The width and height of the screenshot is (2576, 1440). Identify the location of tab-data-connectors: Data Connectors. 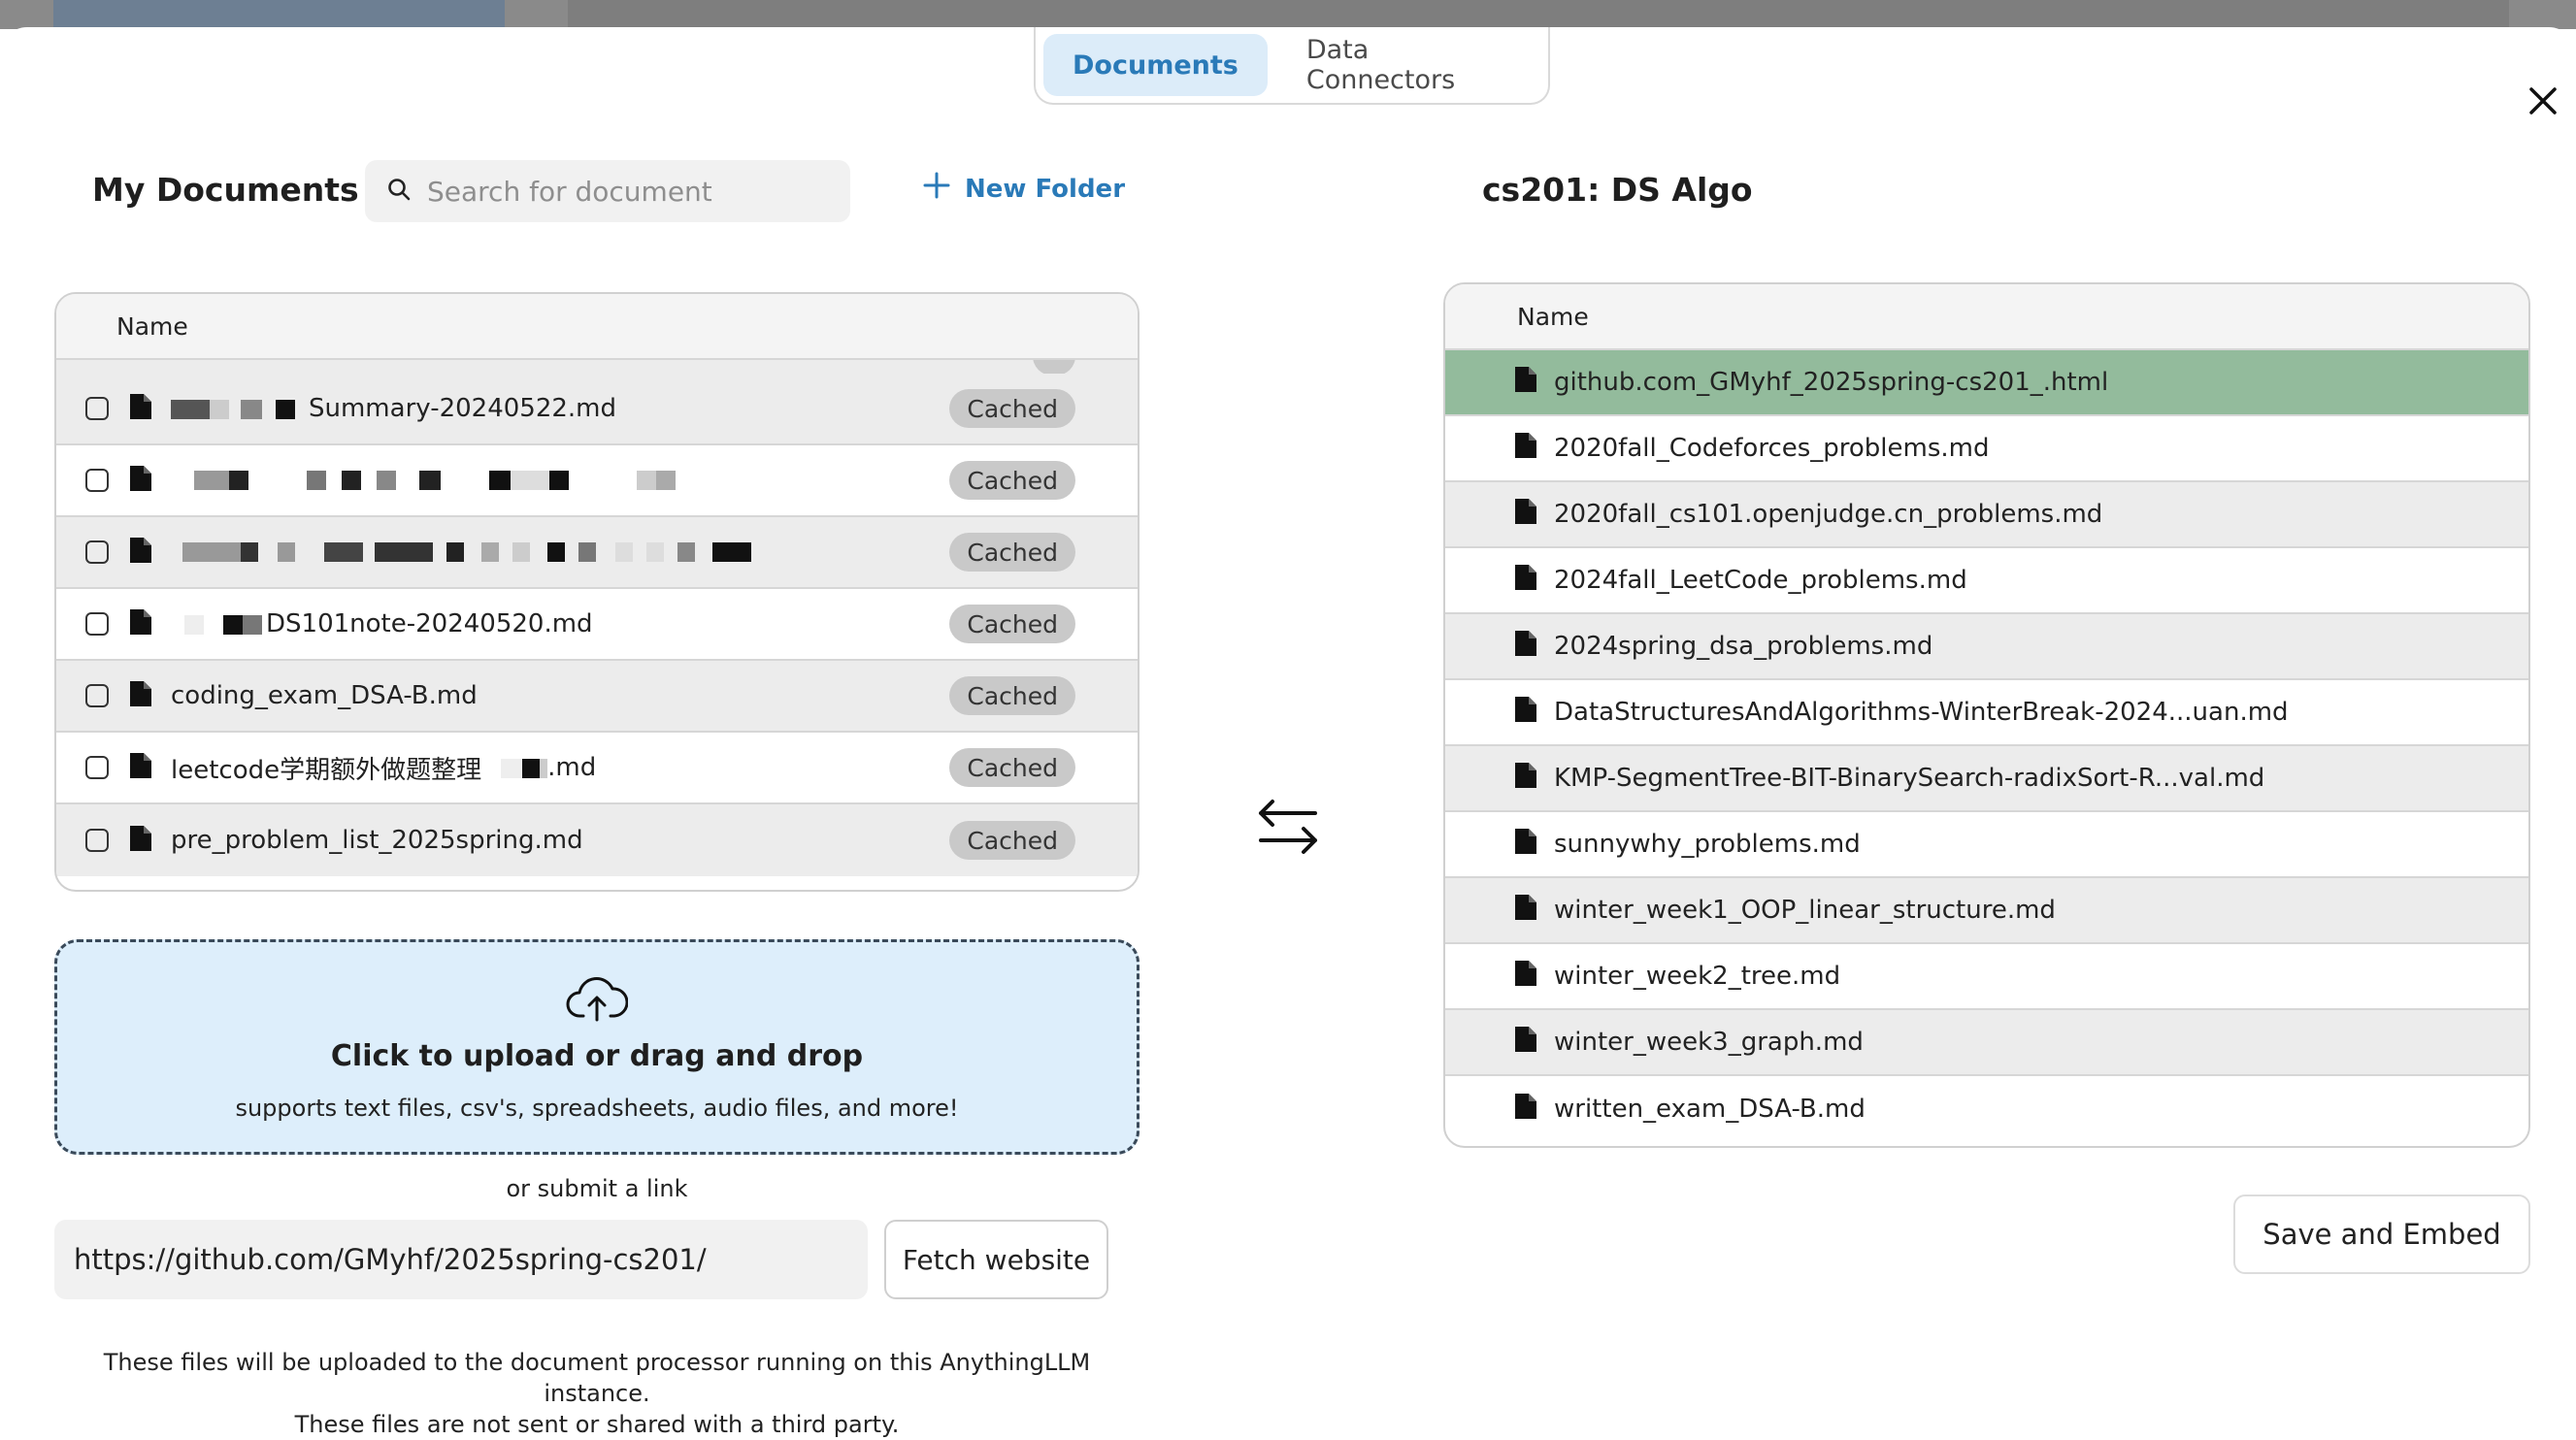
(1408, 65).